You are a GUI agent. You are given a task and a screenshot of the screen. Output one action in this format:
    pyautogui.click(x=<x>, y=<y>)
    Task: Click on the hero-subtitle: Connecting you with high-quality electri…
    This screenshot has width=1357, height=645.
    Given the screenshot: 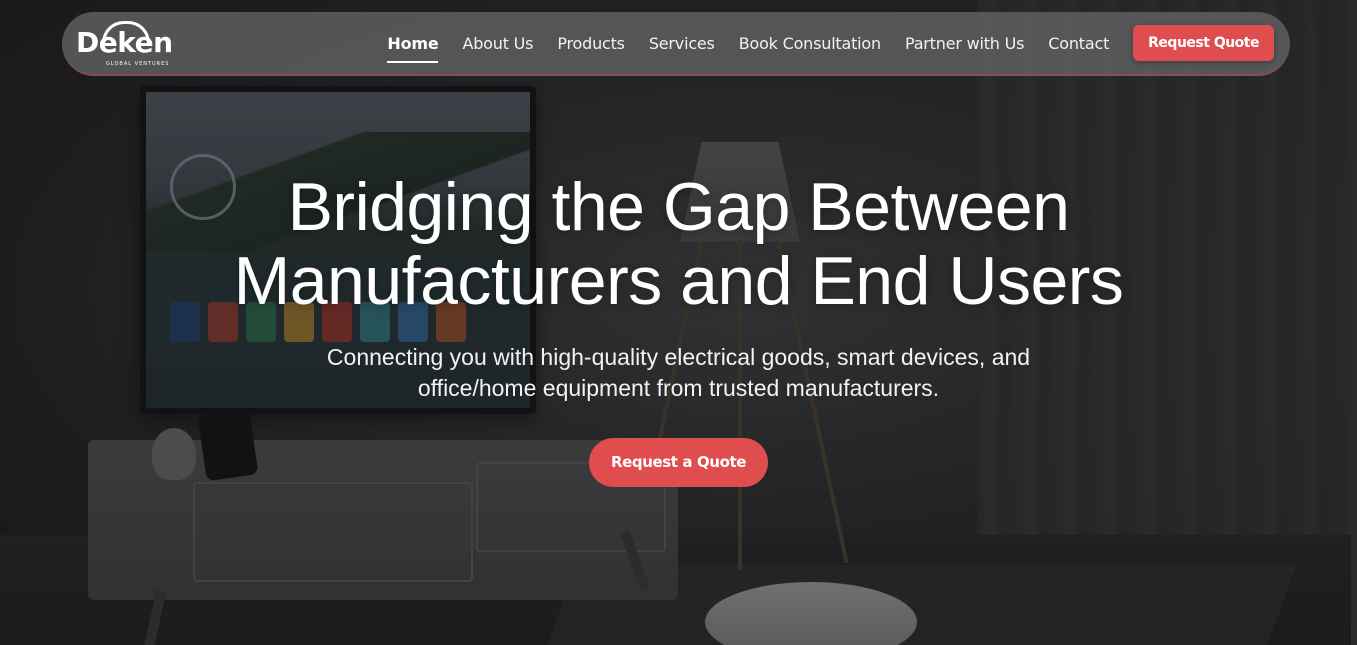 What is the action you would take?
    pyautogui.click(x=679, y=373)
    